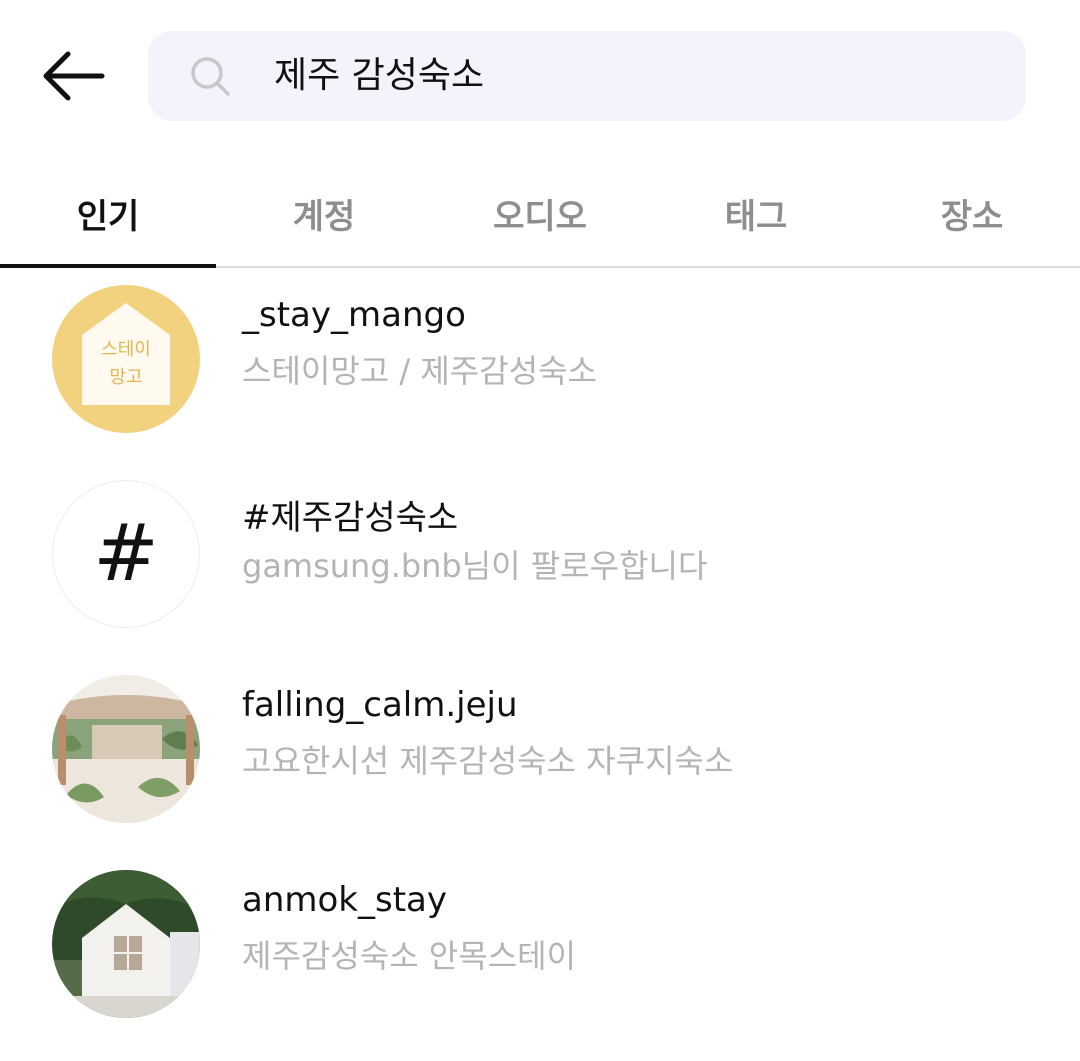 This screenshot has height=1061, width=1080. What do you see at coordinates (324, 213) in the screenshot?
I see `tab-accounts: 계정` at bounding box center [324, 213].